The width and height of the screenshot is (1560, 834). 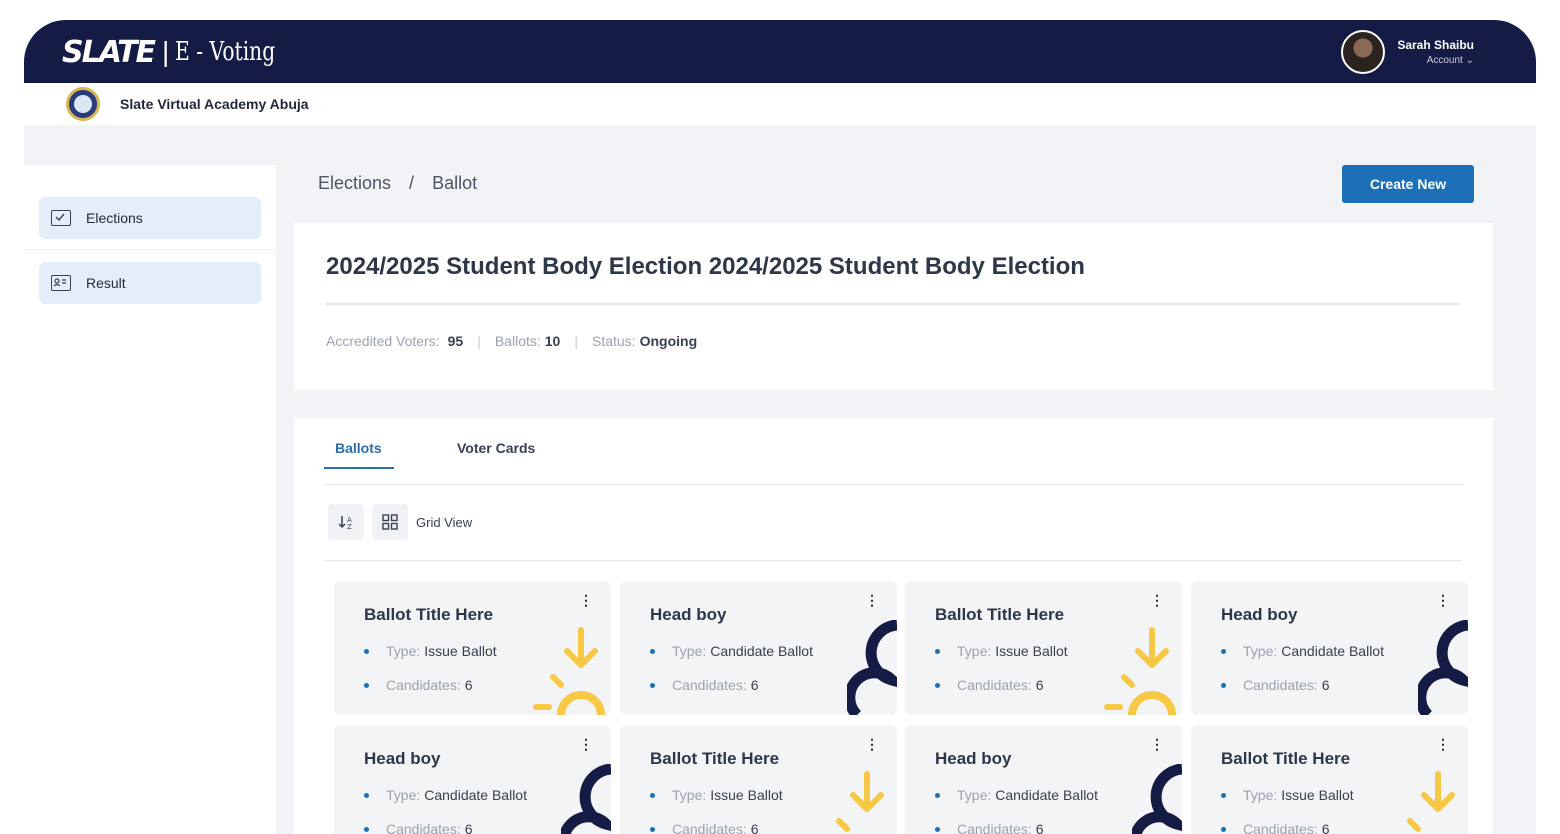 I want to click on sidebar: Elections Result, so click(x=150, y=499).